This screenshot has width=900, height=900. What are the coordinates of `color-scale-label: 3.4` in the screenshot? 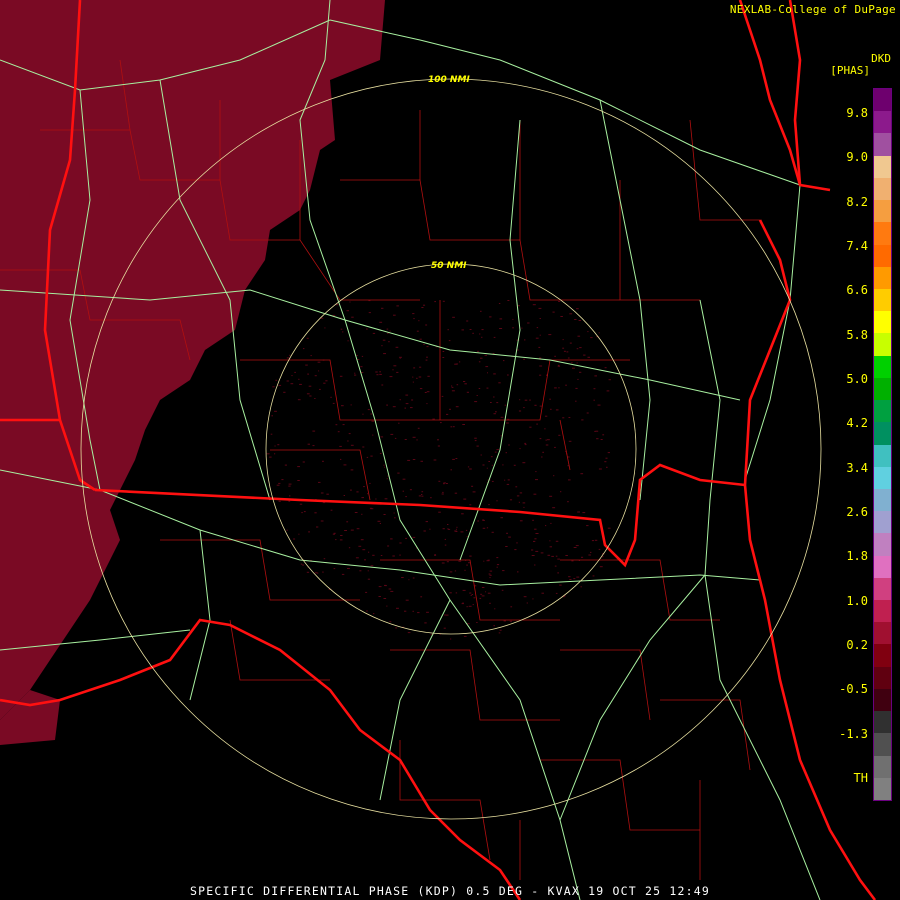 It's located at (857, 467).